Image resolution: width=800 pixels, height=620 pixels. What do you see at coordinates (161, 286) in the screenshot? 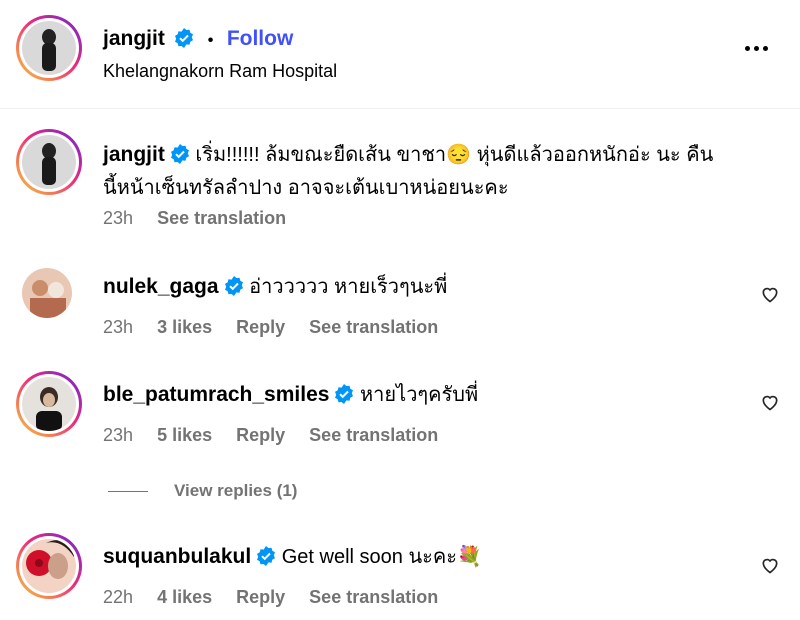
I see `comment-username: nulek_gaga` at bounding box center [161, 286].